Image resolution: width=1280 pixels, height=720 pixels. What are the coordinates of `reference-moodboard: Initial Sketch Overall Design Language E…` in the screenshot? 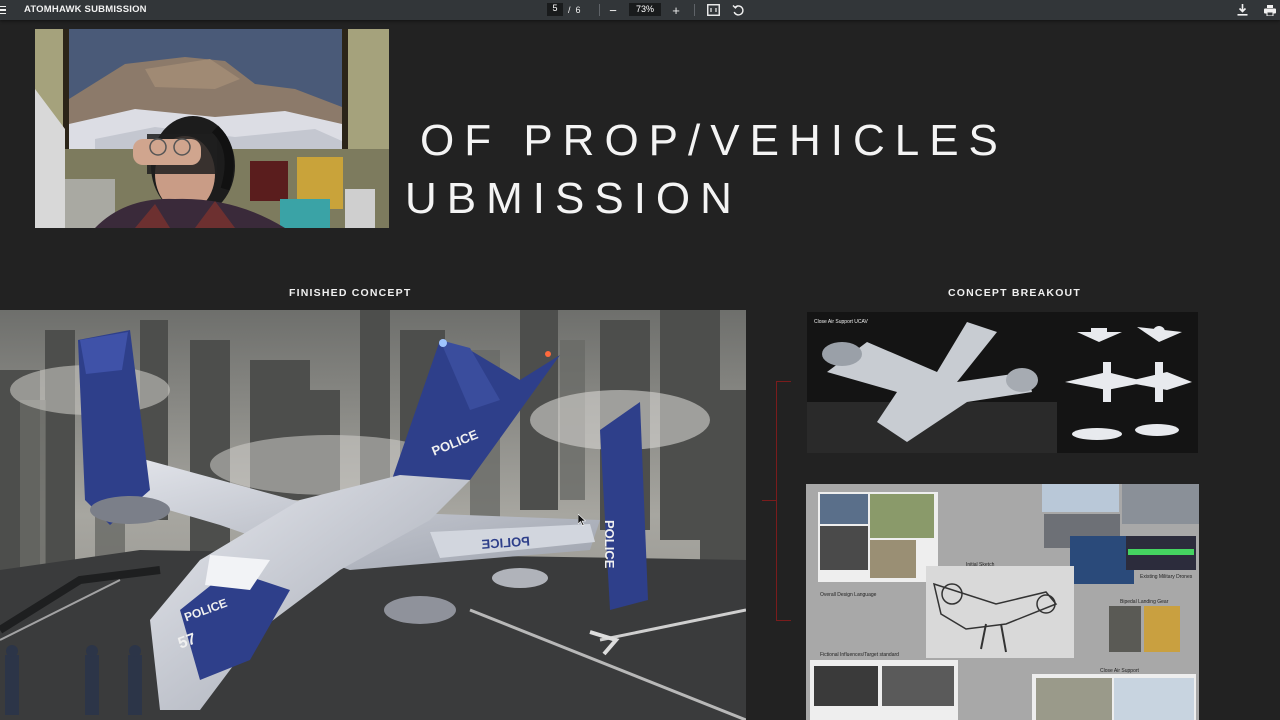 It's located at (1002, 602).